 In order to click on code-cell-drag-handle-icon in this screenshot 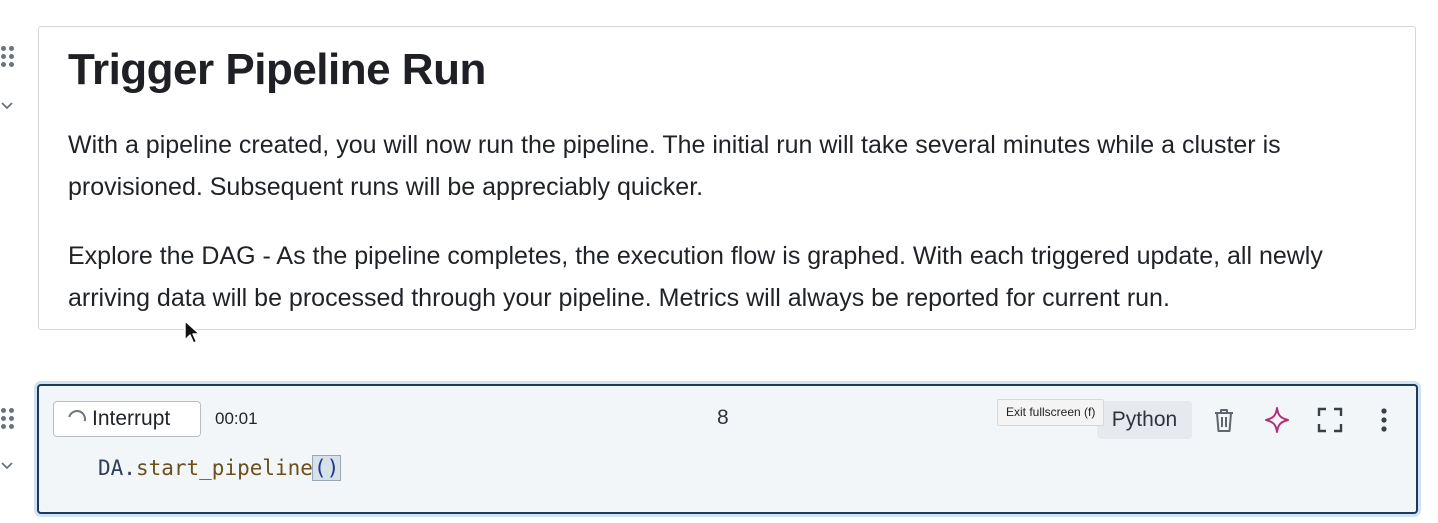, I will do `click(8, 423)`.